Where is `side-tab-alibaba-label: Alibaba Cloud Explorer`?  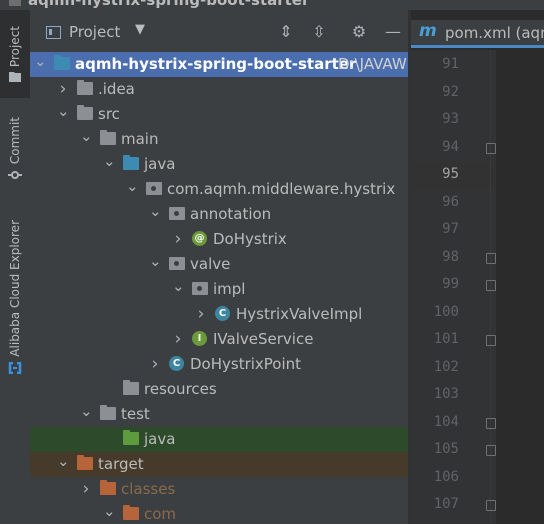
side-tab-alibaba-label: Alibaba Cloud Explorer is located at coordinates (15, 288).